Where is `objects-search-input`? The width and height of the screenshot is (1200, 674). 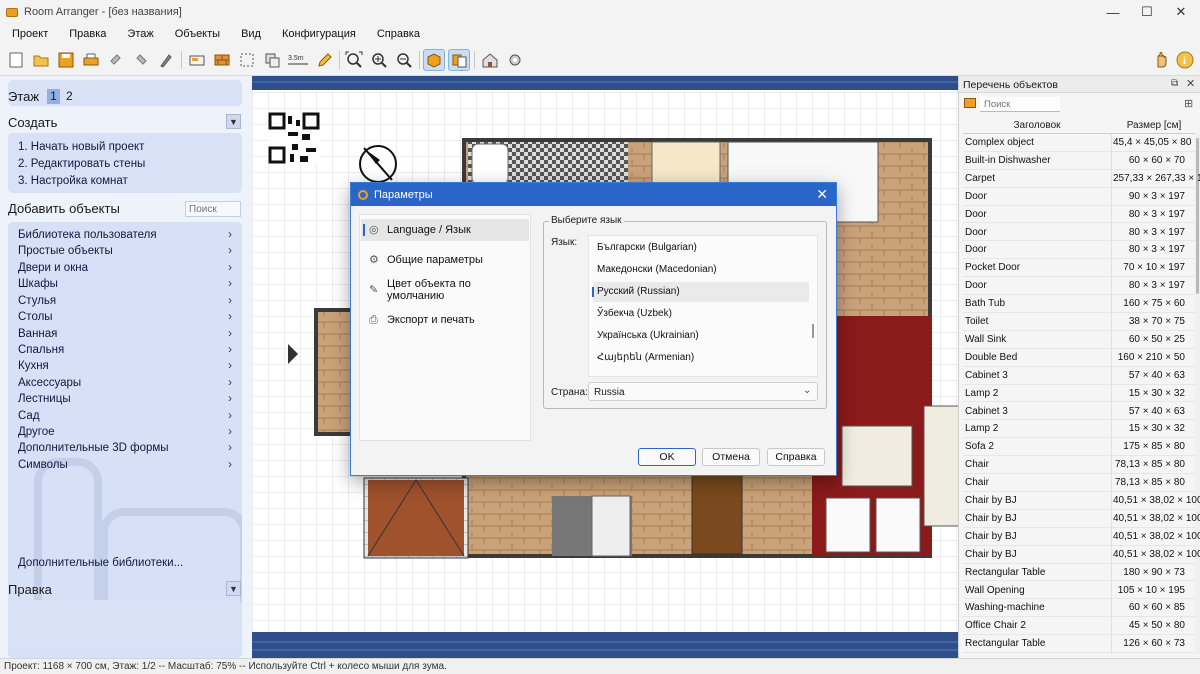
objects-search-input is located at coordinates (213, 209).